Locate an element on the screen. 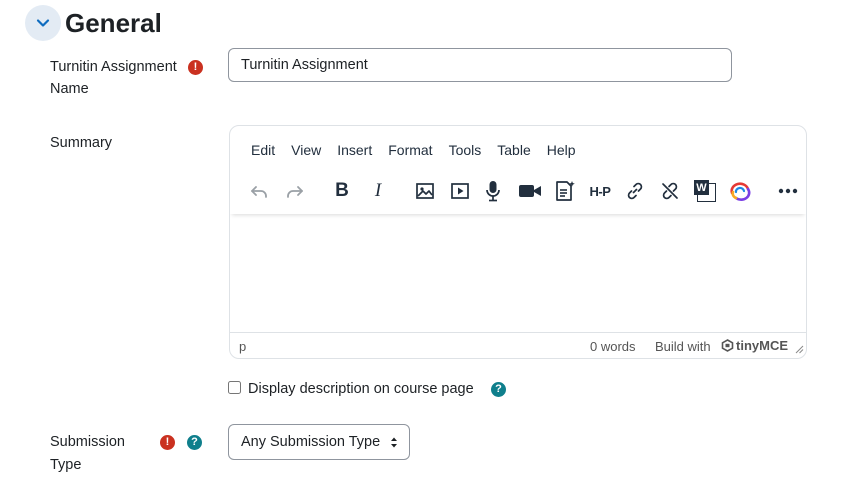 The image size is (849, 488). undo-icon is located at coordinates (259, 192).